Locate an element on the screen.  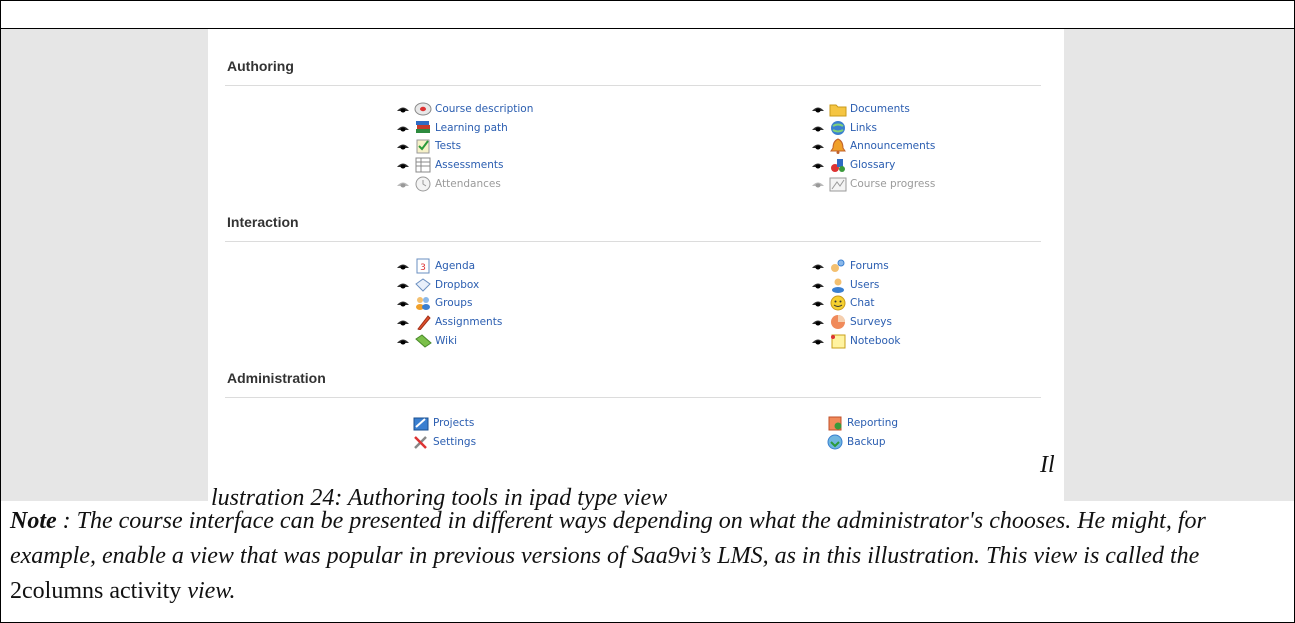
tool-link: Announcements is located at coordinates (892, 146).